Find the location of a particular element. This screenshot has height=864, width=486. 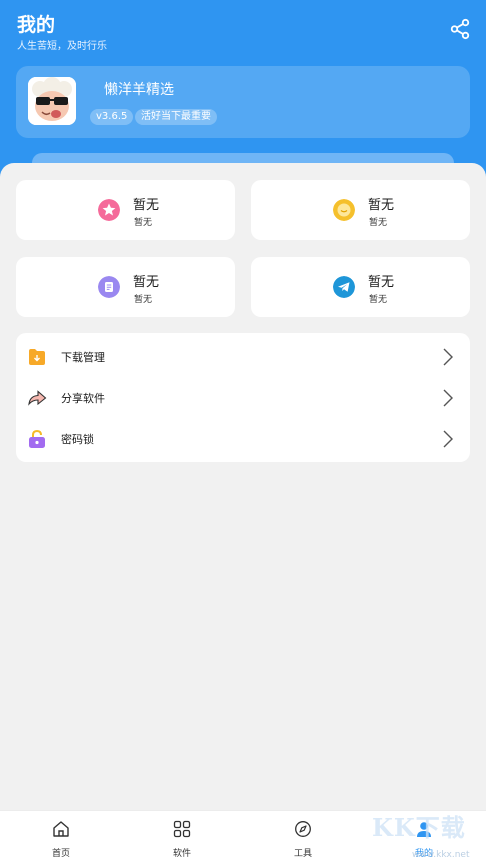

sheep-avatar-icon is located at coordinates (52, 101).